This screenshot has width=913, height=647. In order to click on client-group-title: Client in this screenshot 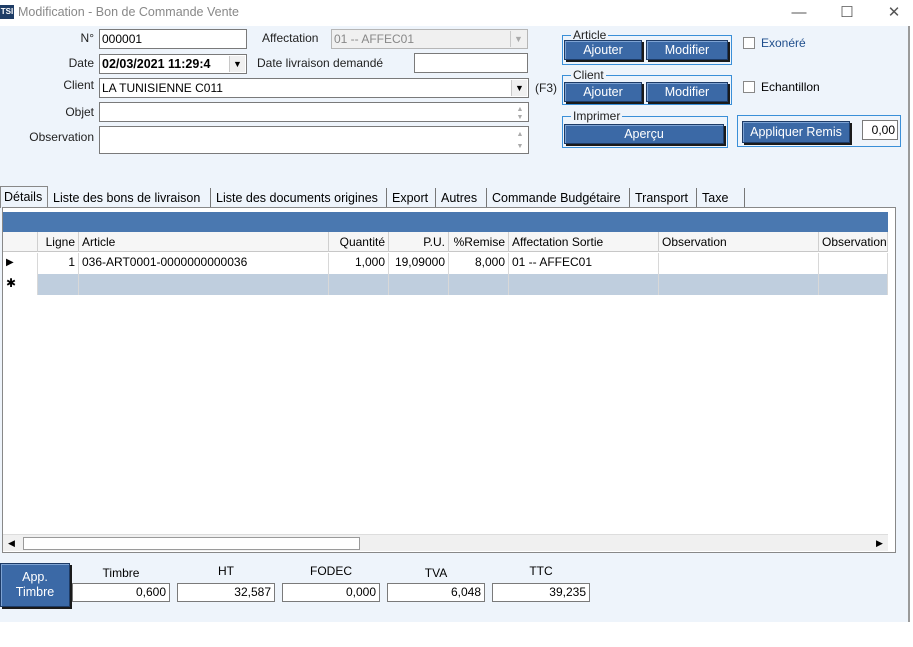, I will do `click(588, 75)`.